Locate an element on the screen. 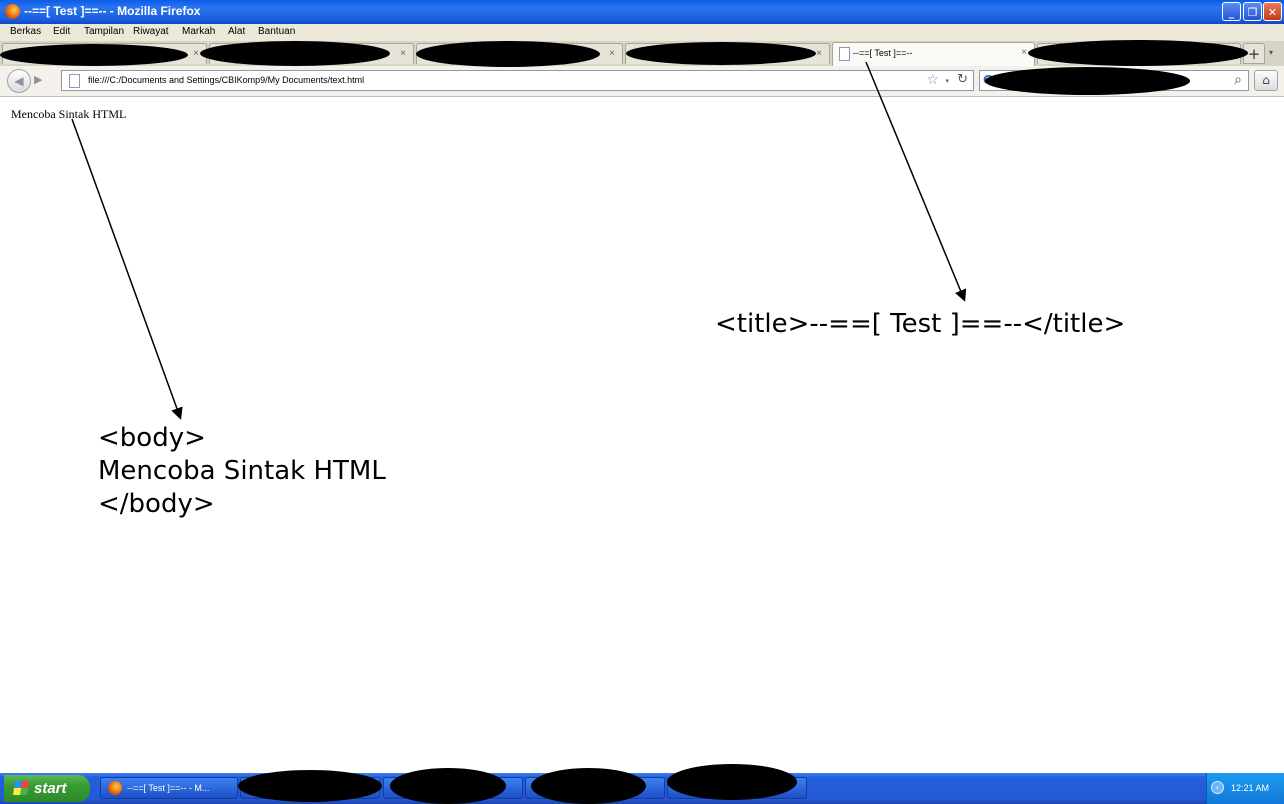  reload-icon: ↻ is located at coordinates (962, 79).